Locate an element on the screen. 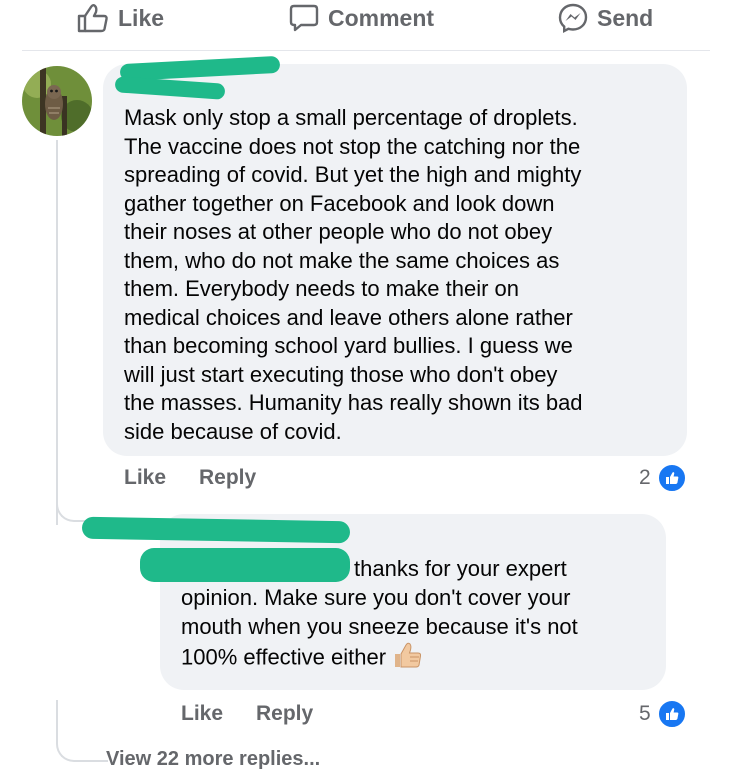 This screenshot has width=732, height=771. reaction-count: 2 is located at coordinates (645, 477).